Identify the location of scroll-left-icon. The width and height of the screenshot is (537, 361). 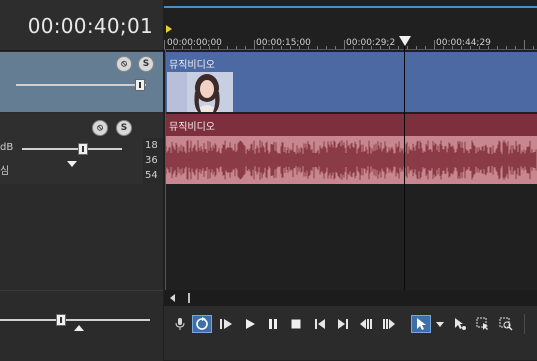
(172, 298).